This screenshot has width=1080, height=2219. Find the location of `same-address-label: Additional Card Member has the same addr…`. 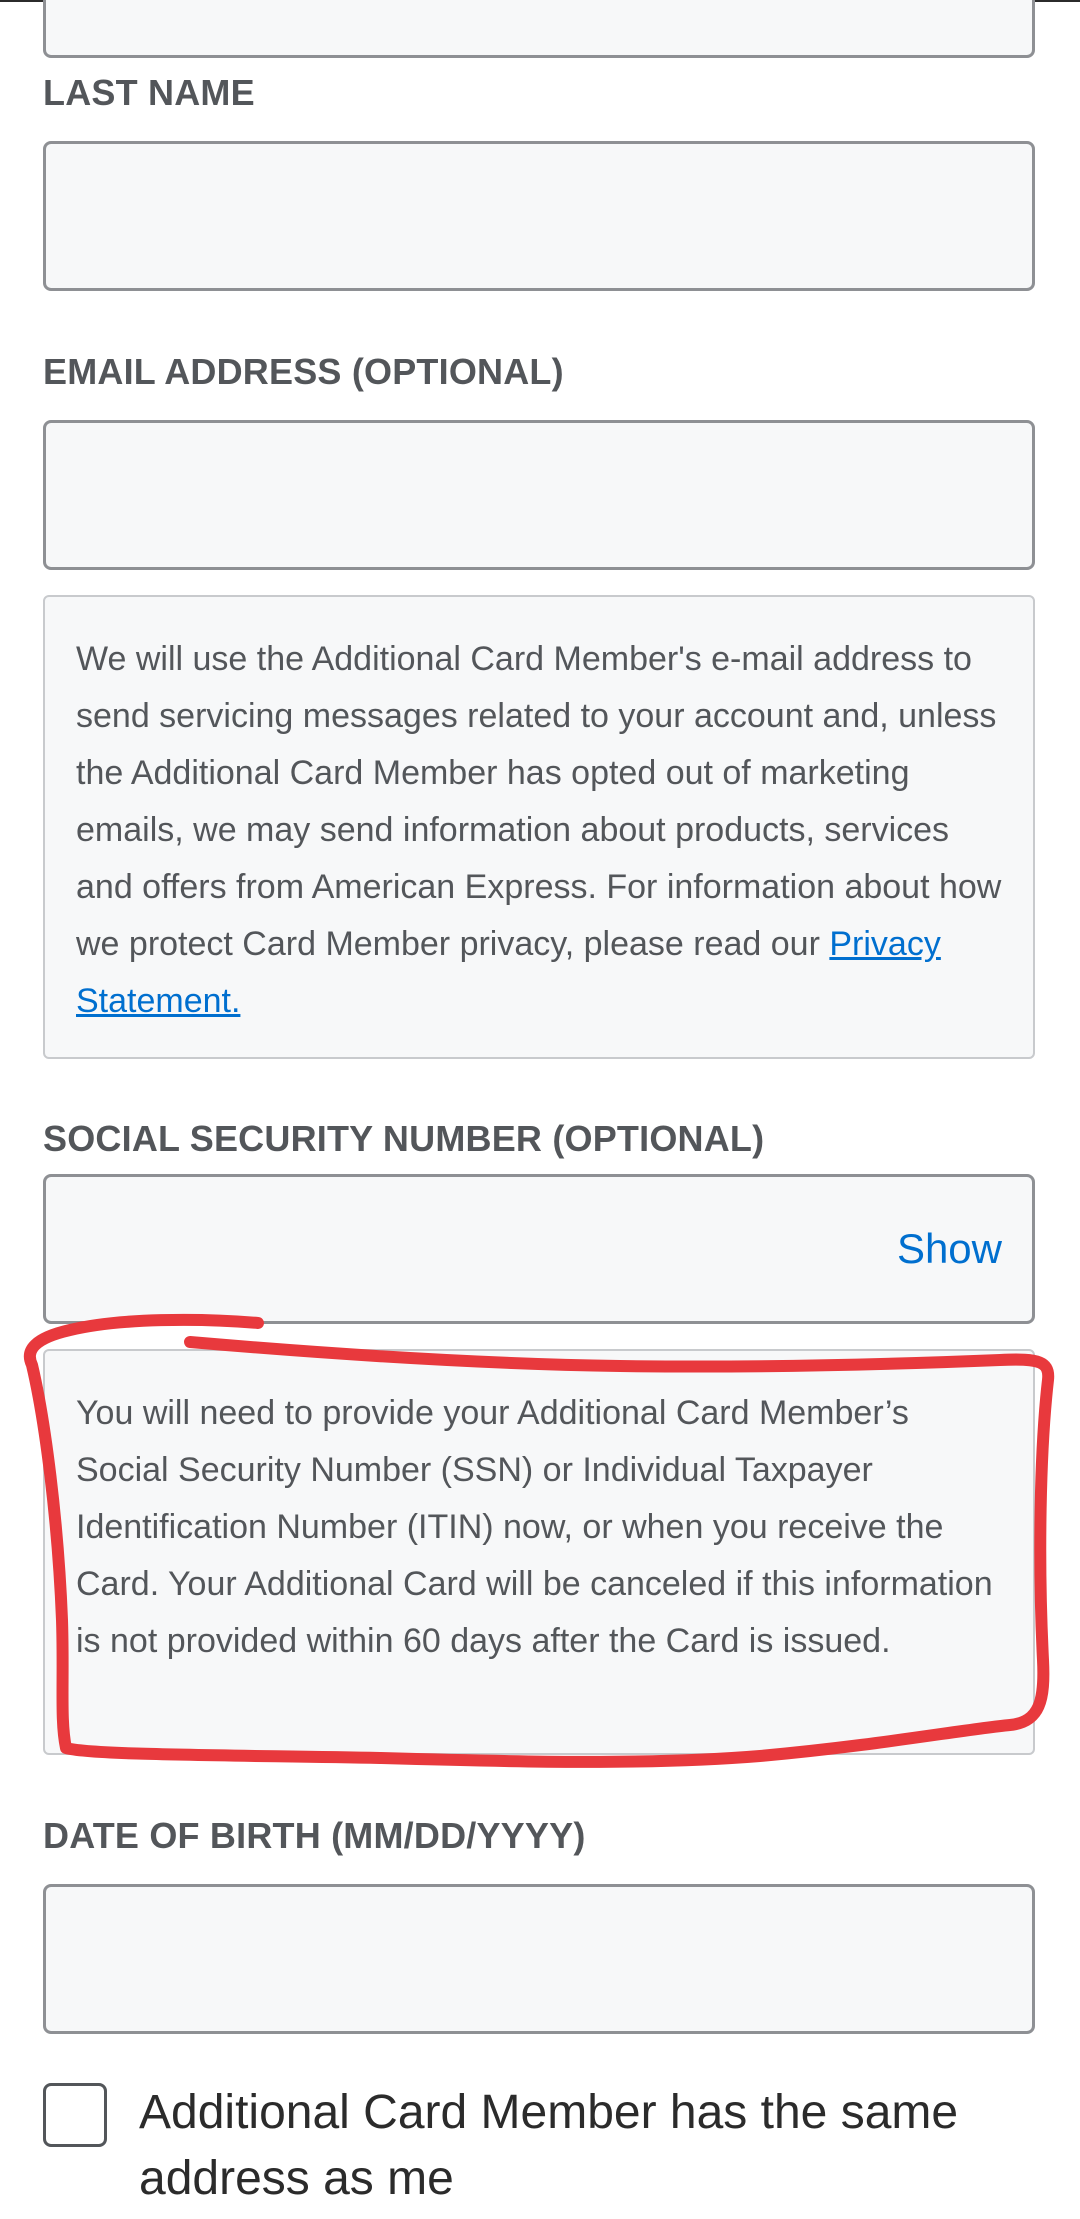

same-address-label: Additional Card Member has the same addr… is located at coordinates (579, 2146).